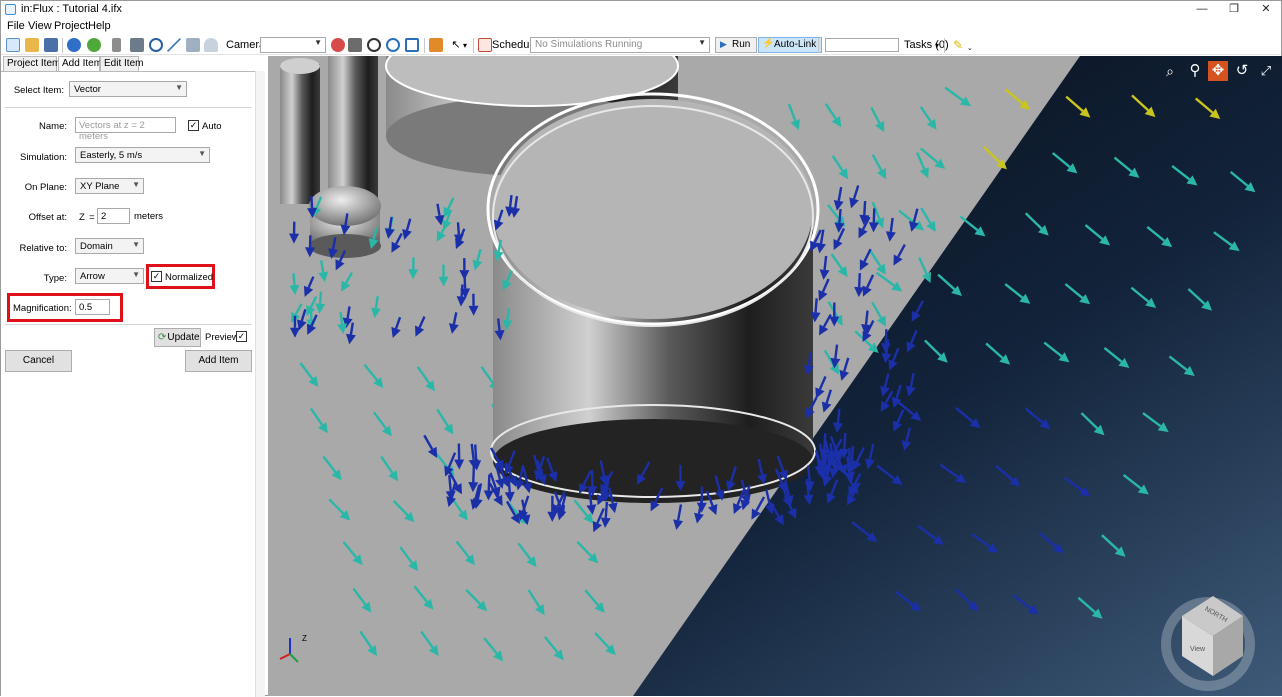  I want to click on title-bar: in:Flux : Tutorial 4.ifx — ❐ ✕, so click(641, 9).